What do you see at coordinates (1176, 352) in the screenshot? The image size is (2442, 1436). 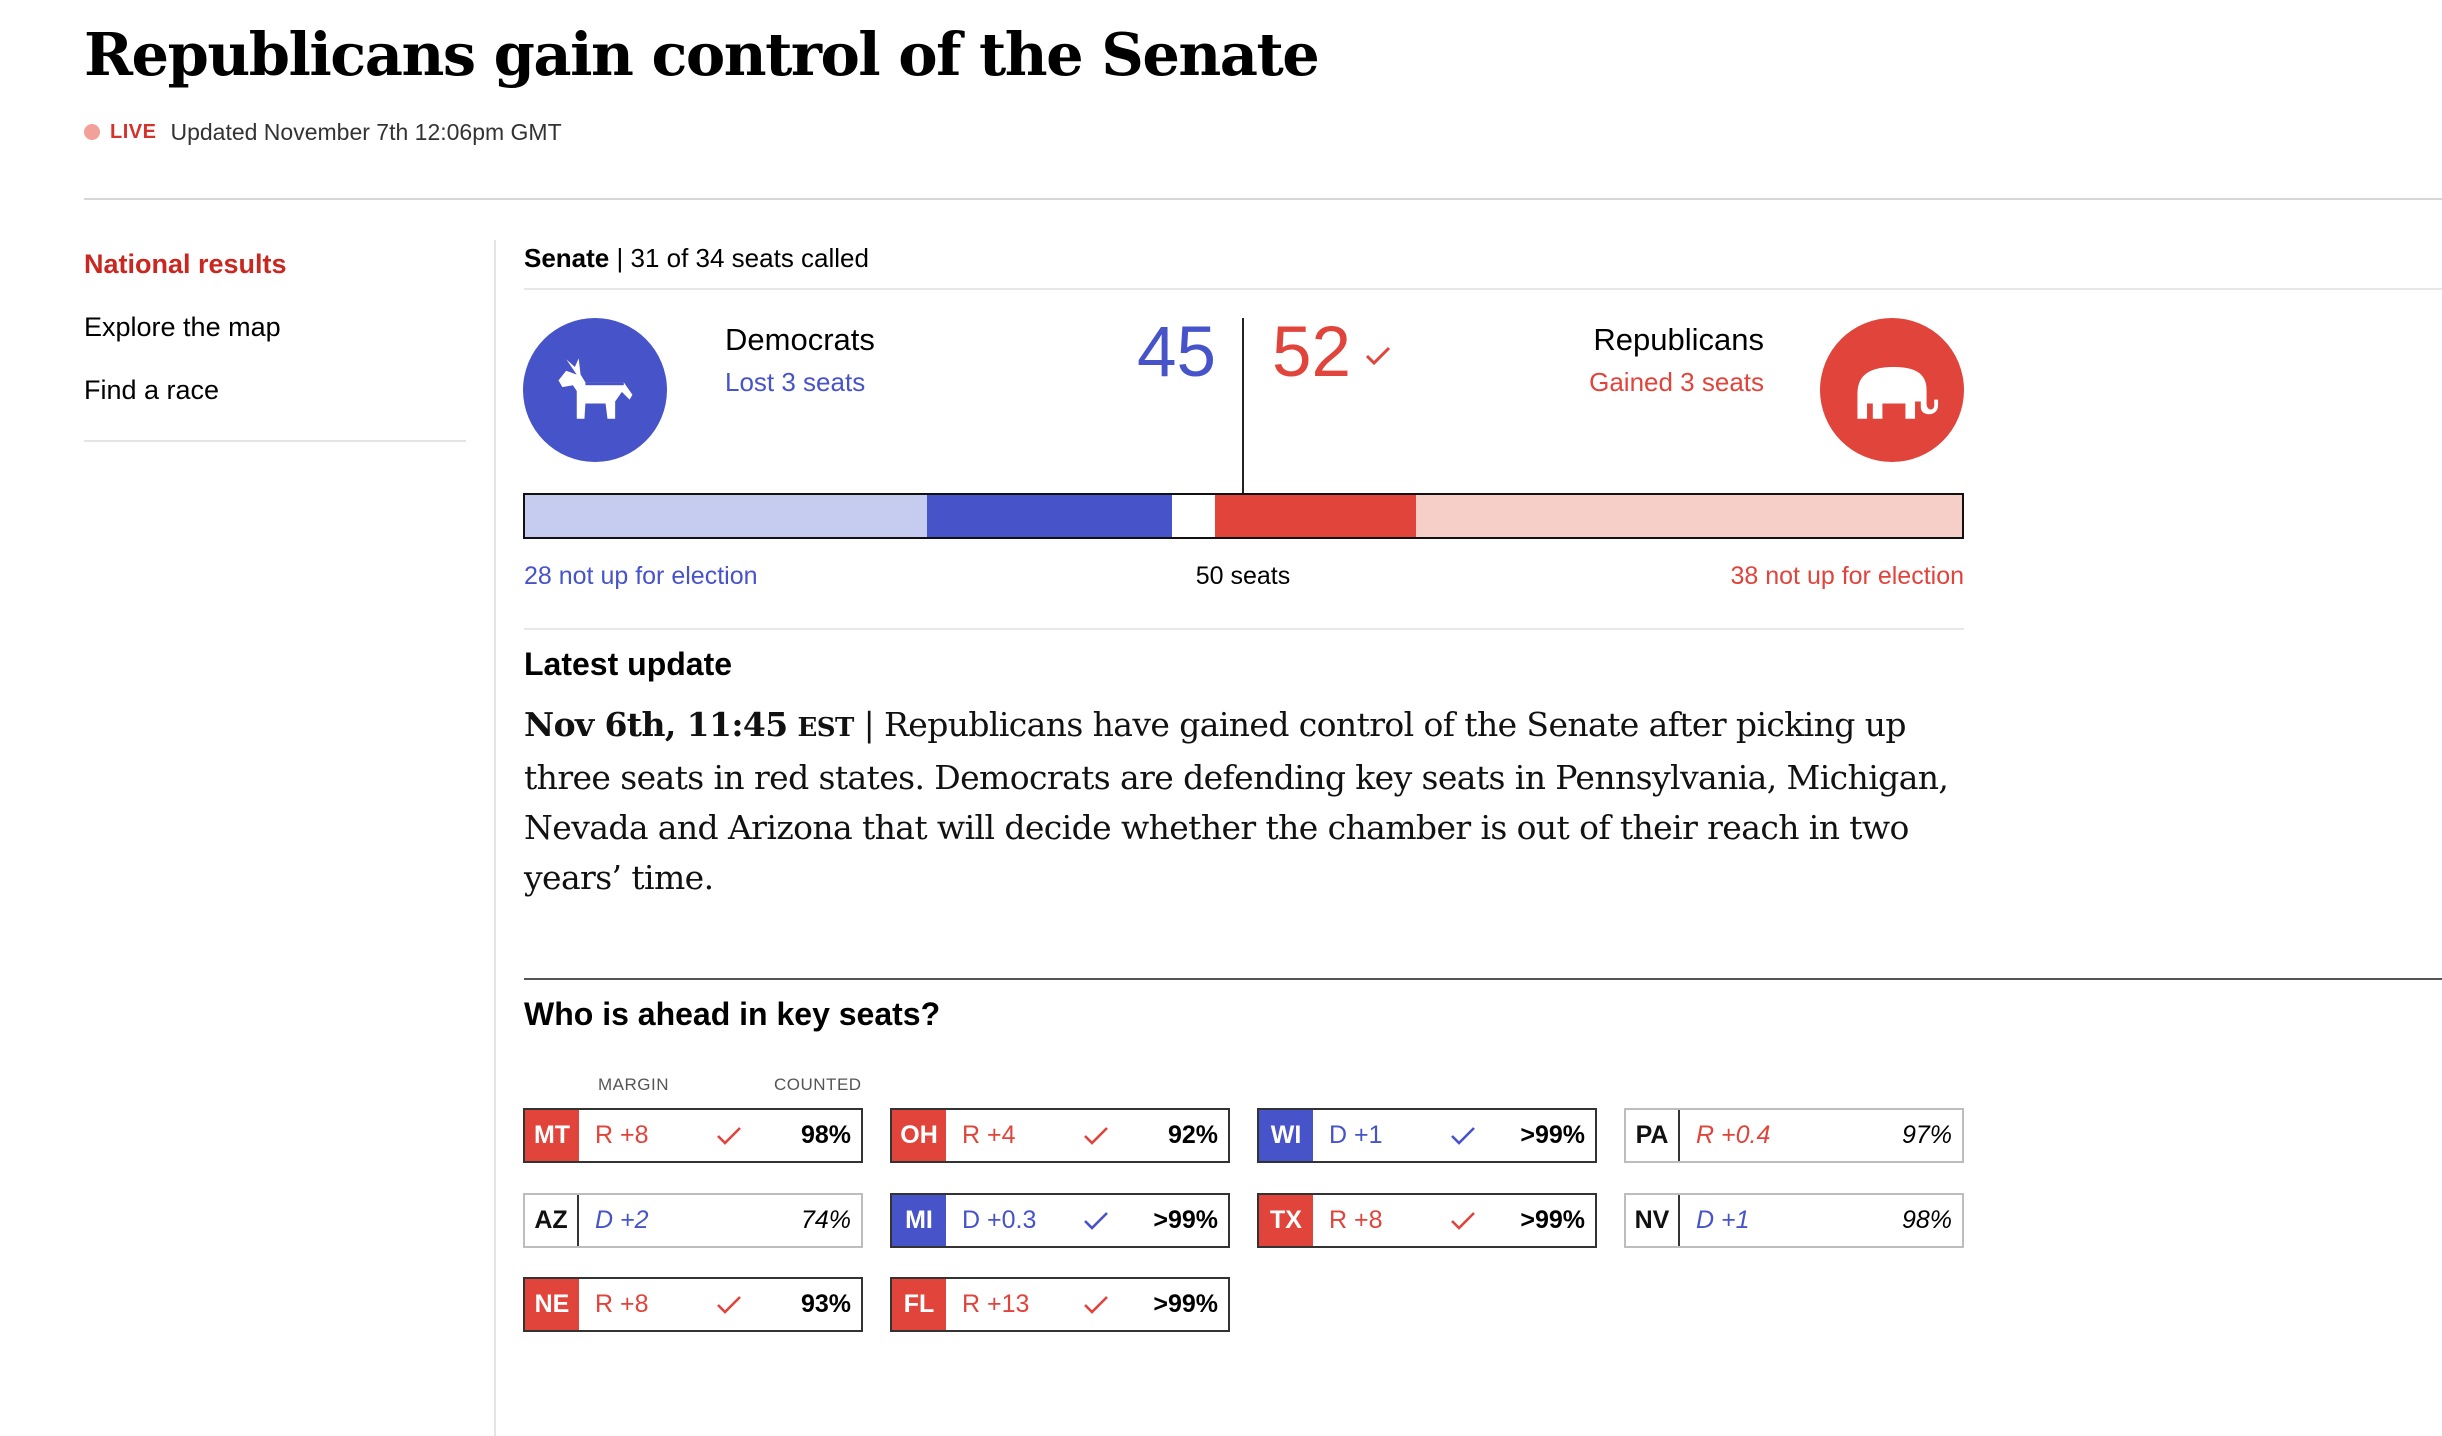 I see `democrats-seat-count: 45` at bounding box center [1176, 352].